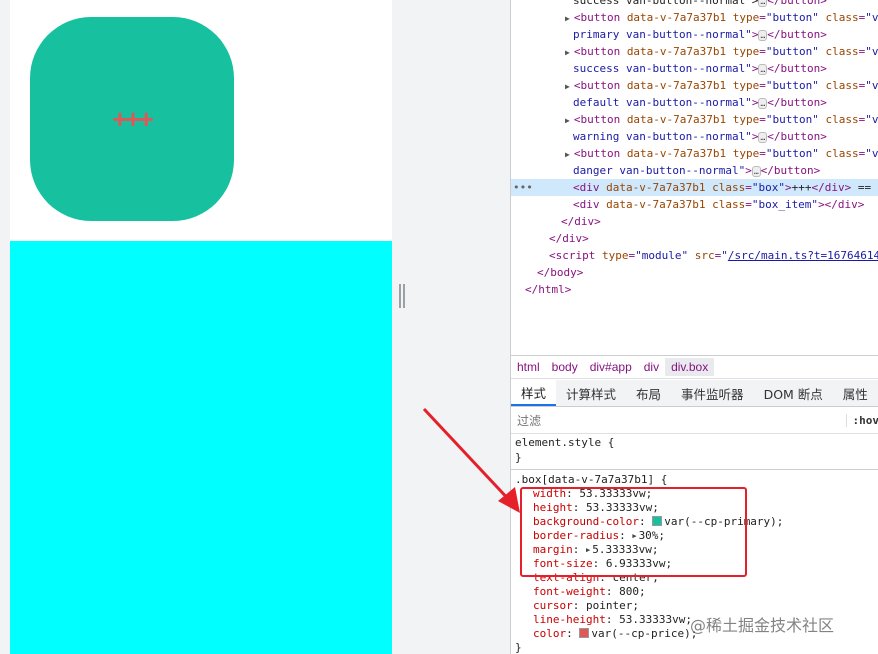 This screenshot has width=878, height=654. What do you see at coordinates (584, 633) in the screenshot?
I see `color-swatch-icon` at bounding box center [584, 633].